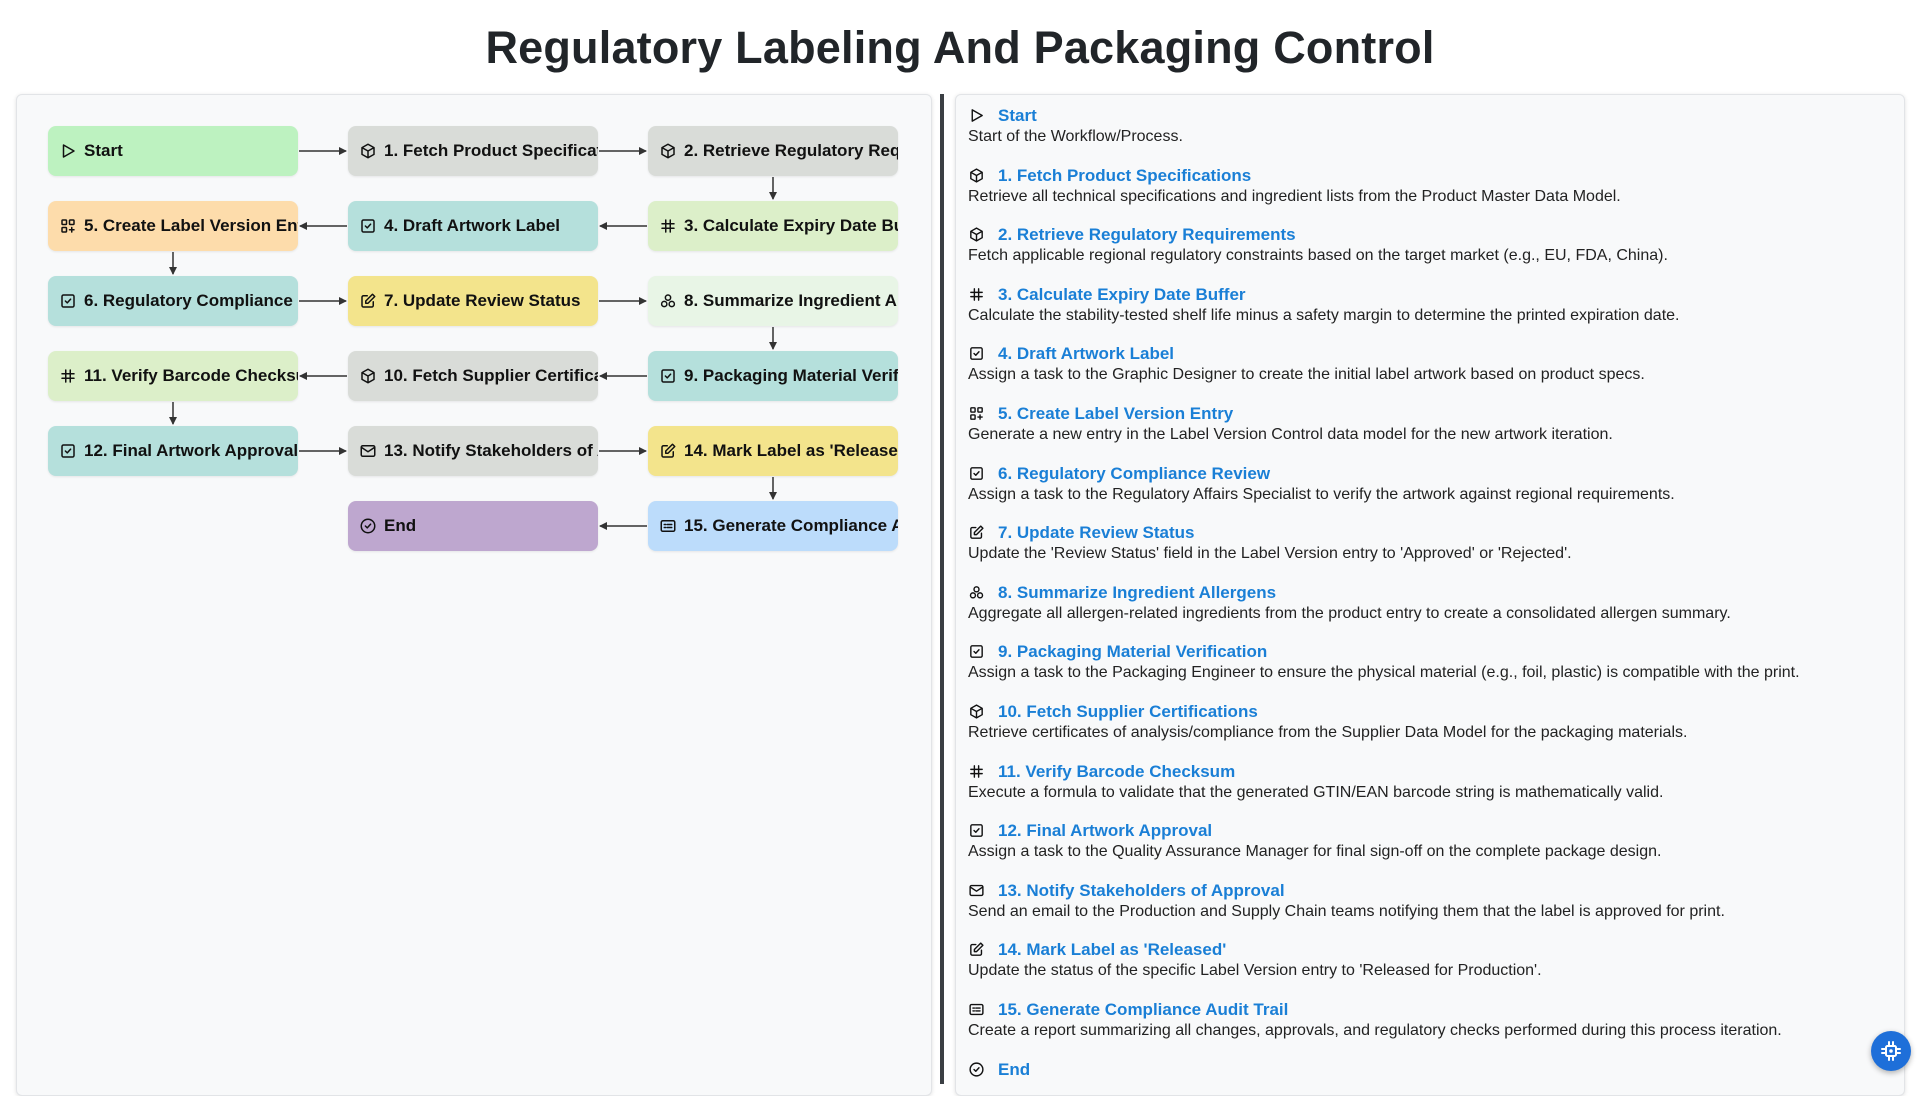 The height and width of the screenshot is (1096, 1920). Describe the element at coordinates (368, 526) in the screenshot. I see `check-circle-icon` at that location.